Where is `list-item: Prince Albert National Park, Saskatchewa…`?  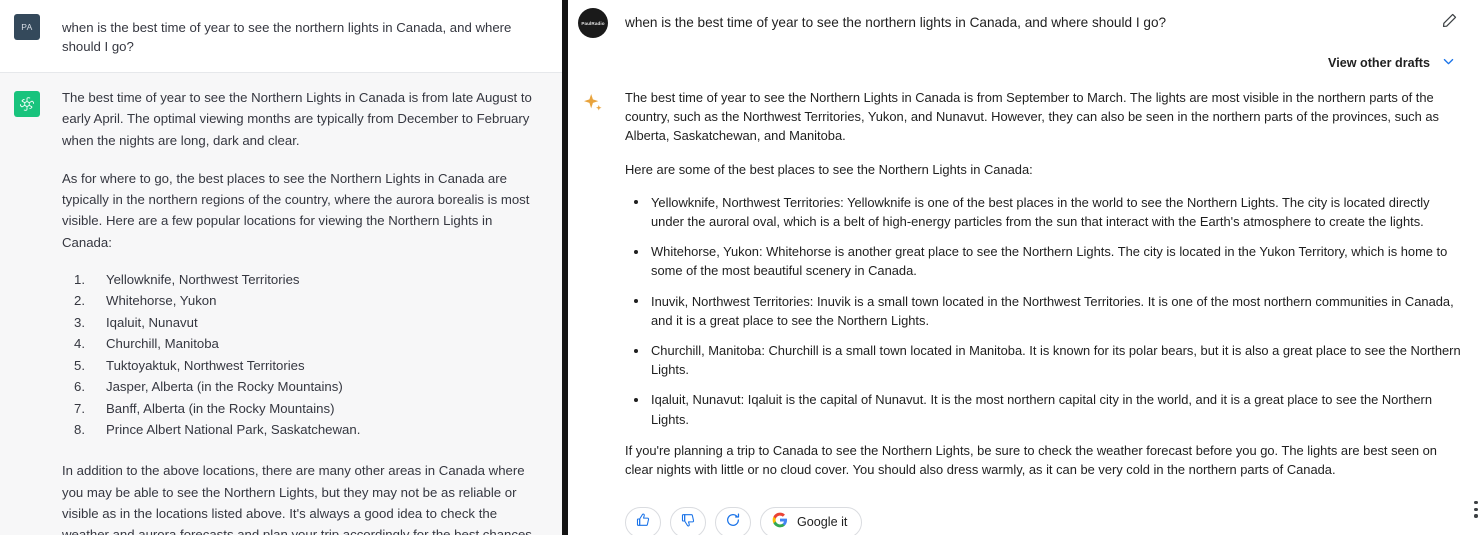 list-item: Prince Albert National Park, Saskatchewa… is located at coordinates (217, 430).